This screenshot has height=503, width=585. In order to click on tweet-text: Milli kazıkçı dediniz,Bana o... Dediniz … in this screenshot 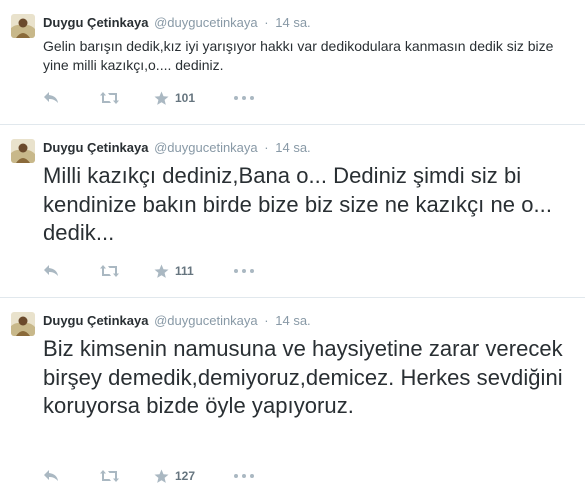, I will do `click(297, 204)`.